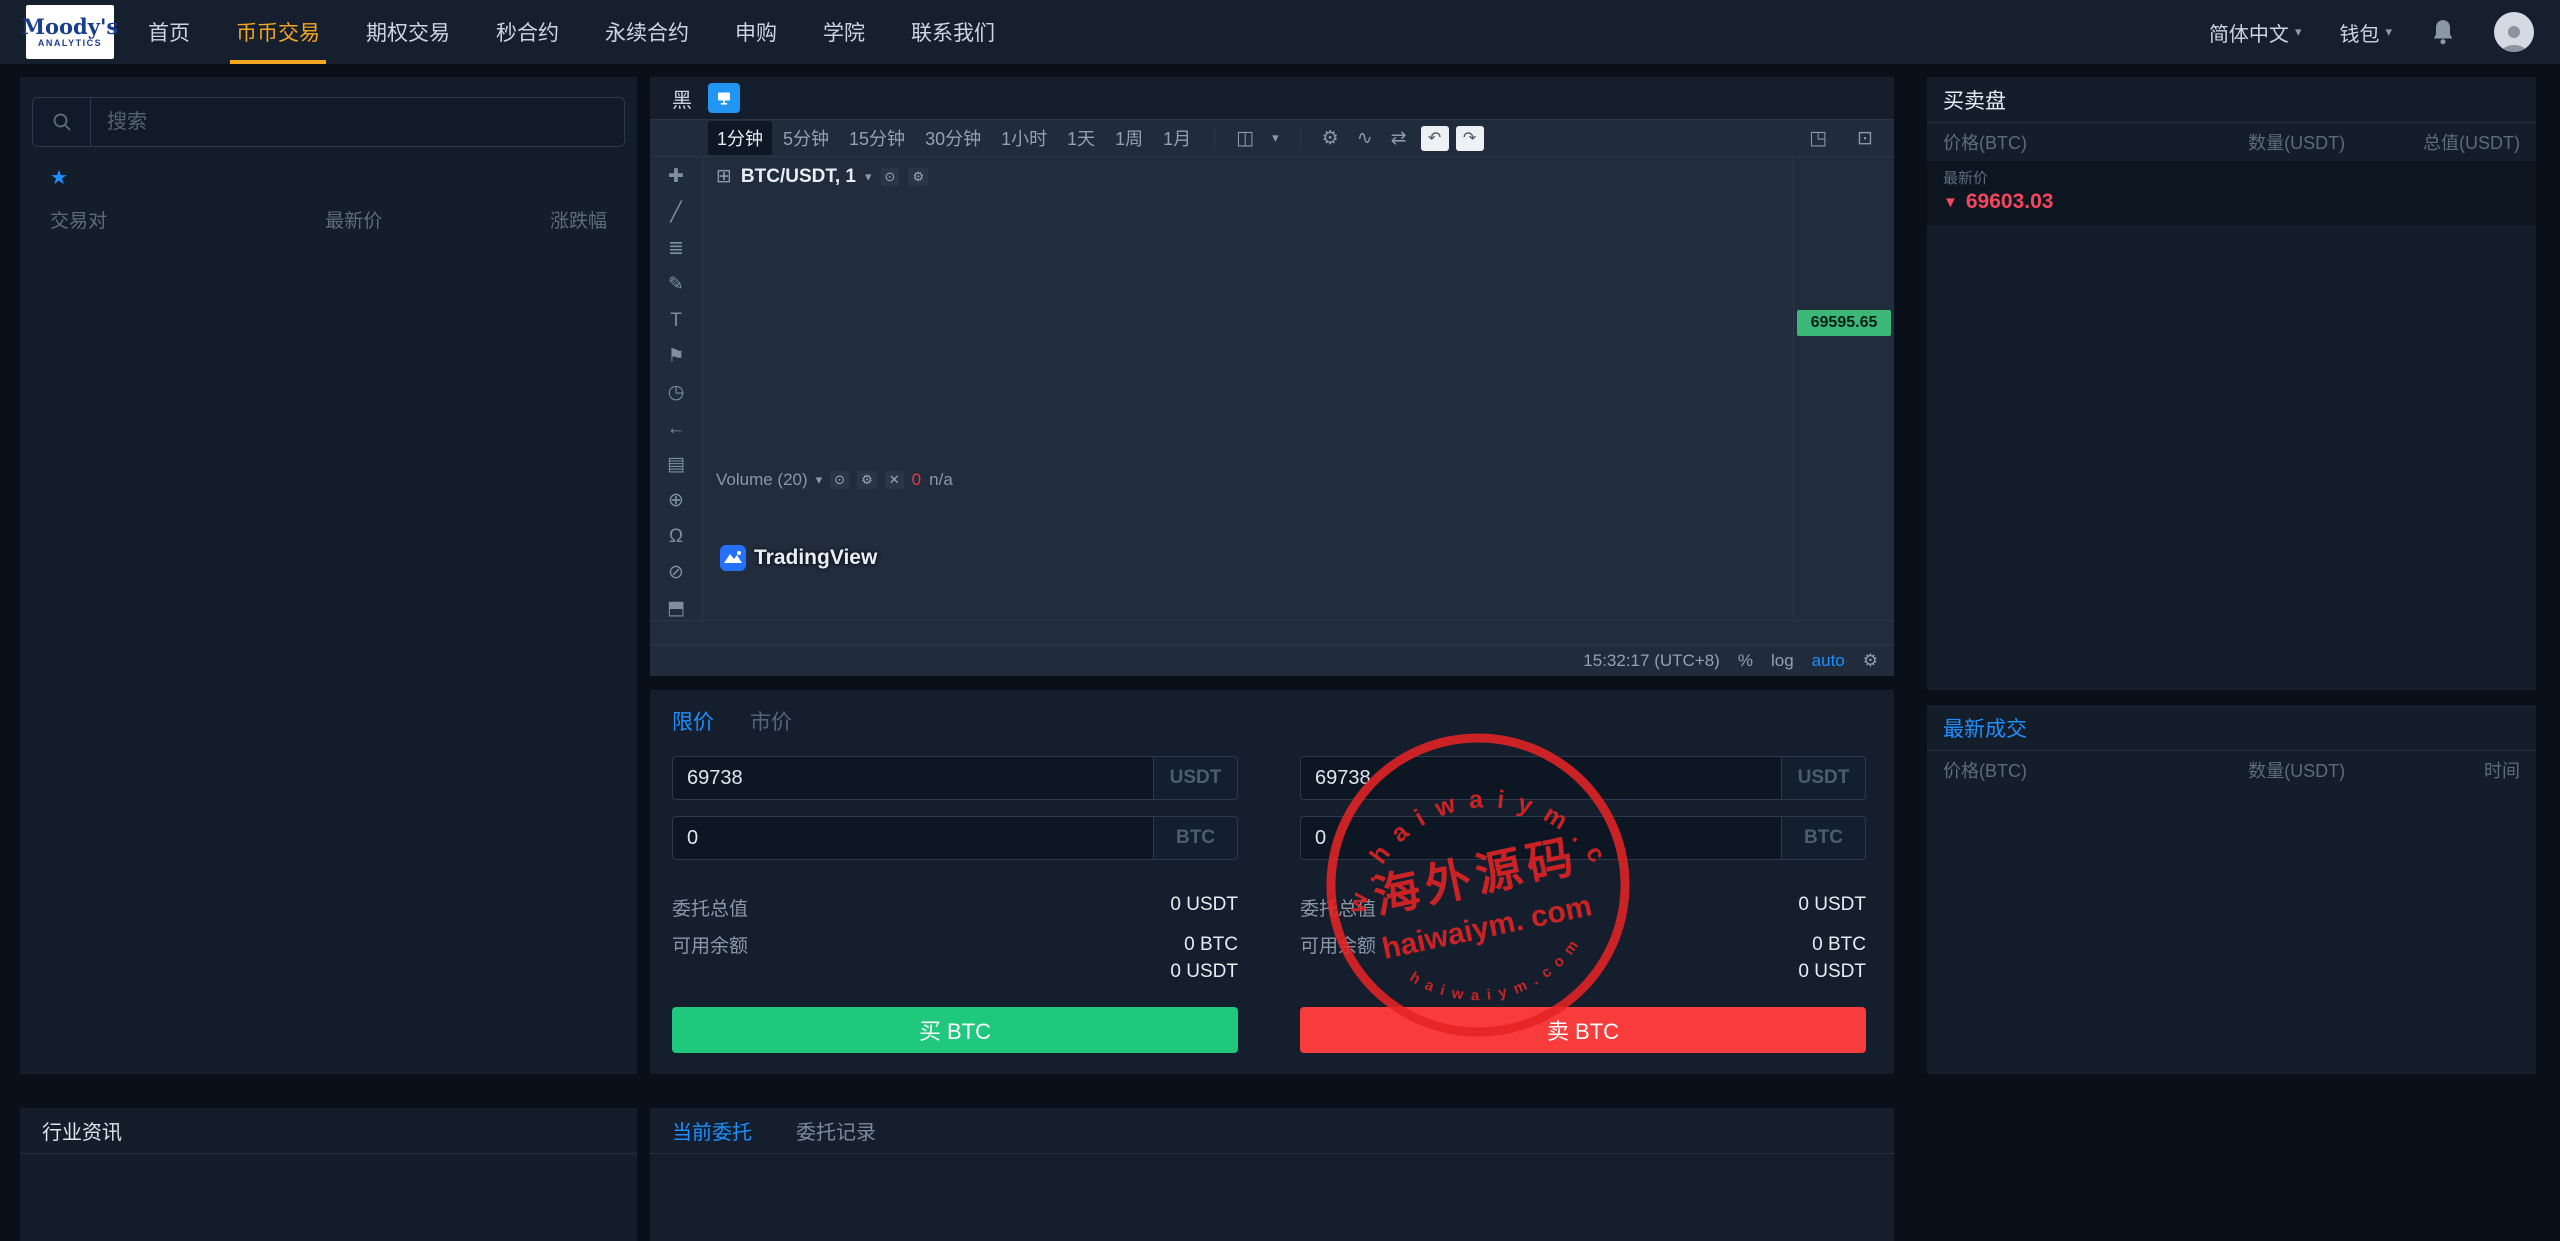  What do you see at coordinates (1844, 323) in the screenshot?
I see `last-price-tag: 69595.65` at bounding box center [1844, 323].